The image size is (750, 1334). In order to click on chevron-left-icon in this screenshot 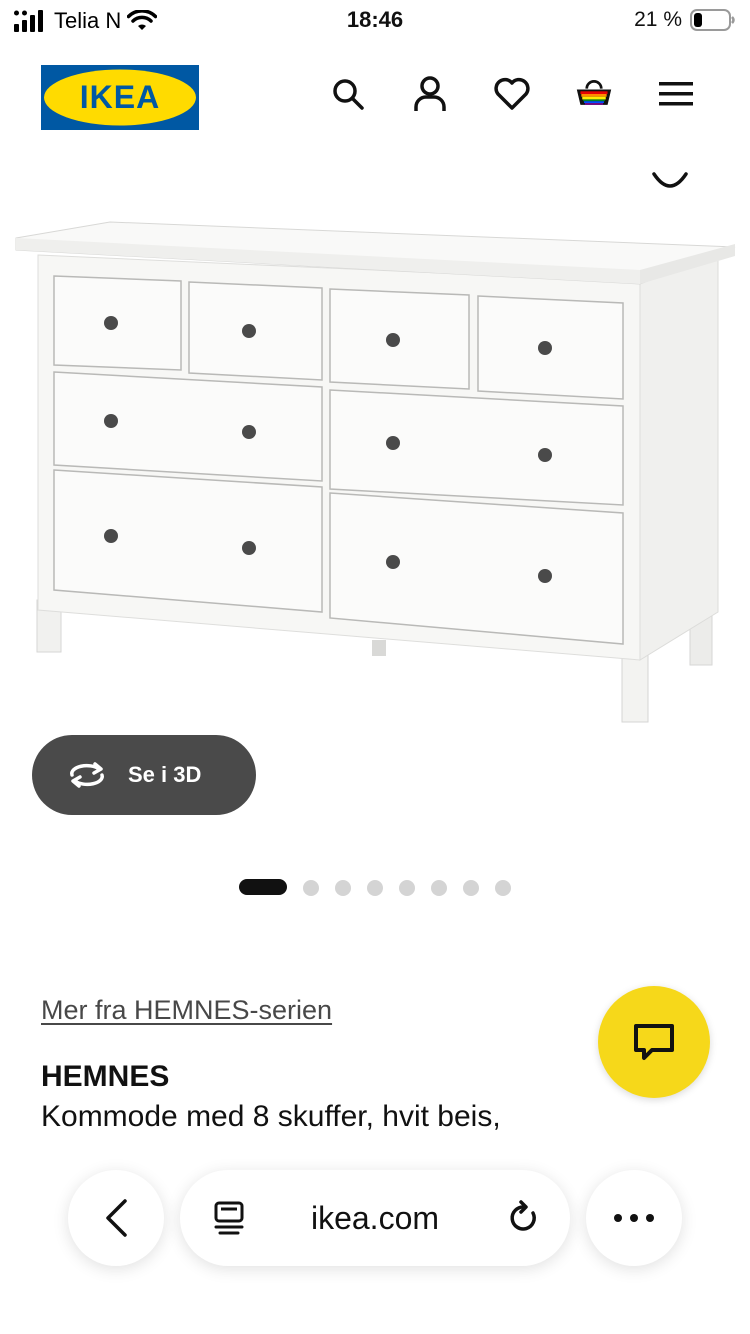, I will do `click(116, 1218)`.